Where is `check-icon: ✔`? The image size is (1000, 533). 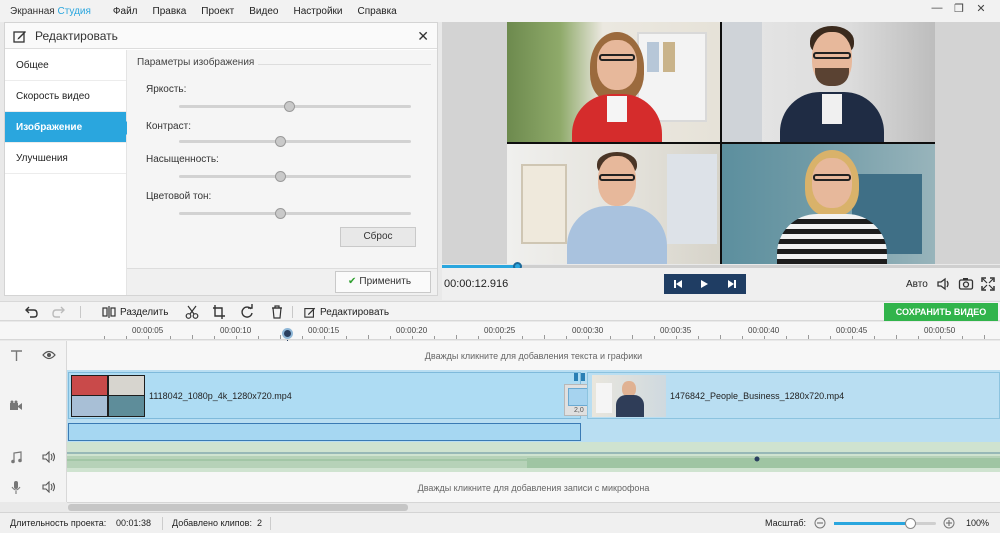
check-icon: ✔ is located at coordinates (352, 281).